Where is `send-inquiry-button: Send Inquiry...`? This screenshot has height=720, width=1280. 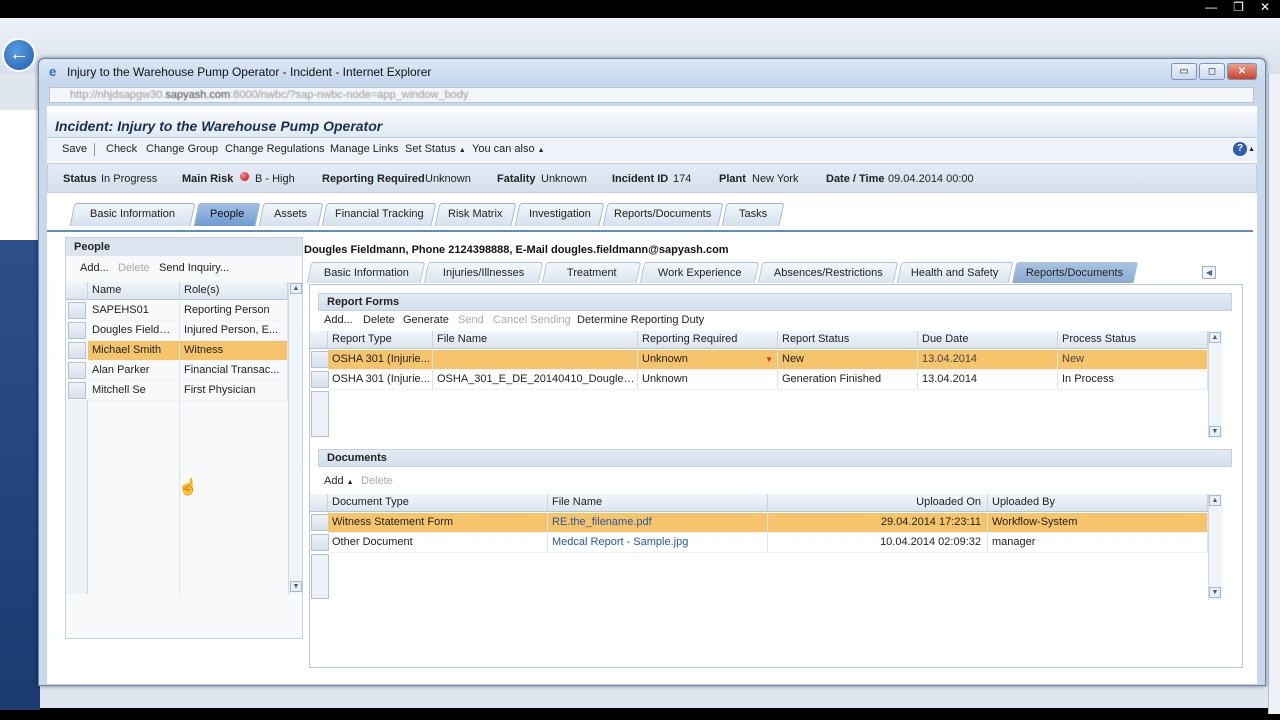
send-inquiry-button: Send Inquiry... is located at coordinates (194, 268).